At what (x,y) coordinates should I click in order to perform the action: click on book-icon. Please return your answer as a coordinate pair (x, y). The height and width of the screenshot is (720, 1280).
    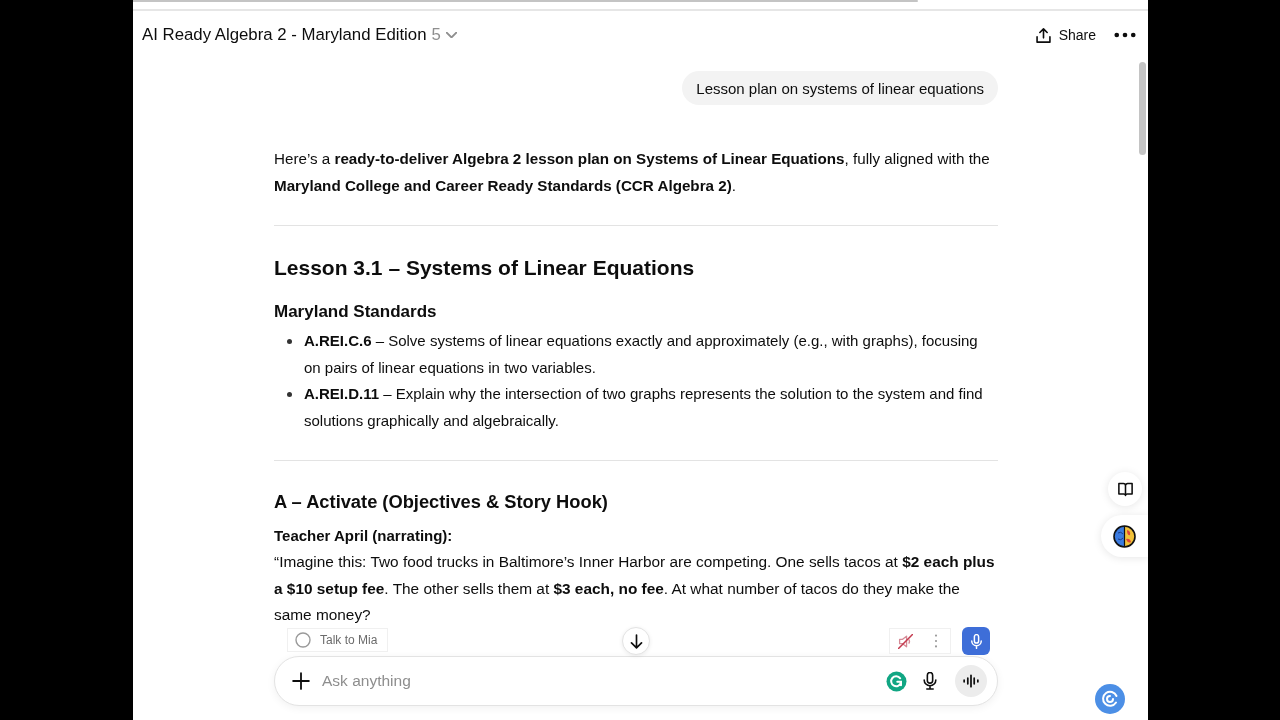
    Looking at the image, I should click on (1125, 489).